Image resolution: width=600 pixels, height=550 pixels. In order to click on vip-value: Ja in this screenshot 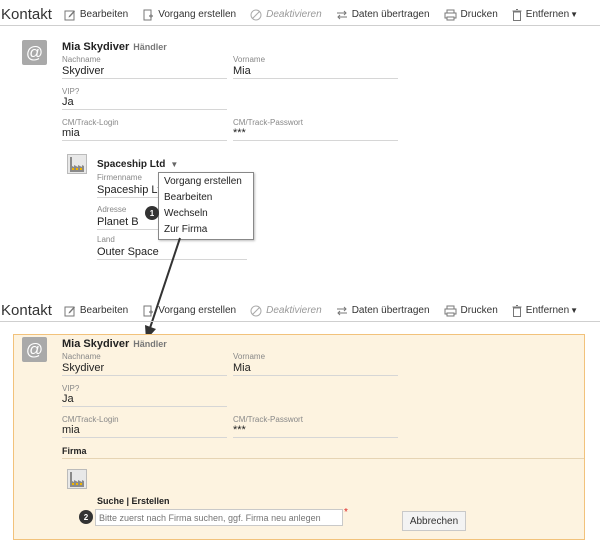, I will do `click(144, 400)`.